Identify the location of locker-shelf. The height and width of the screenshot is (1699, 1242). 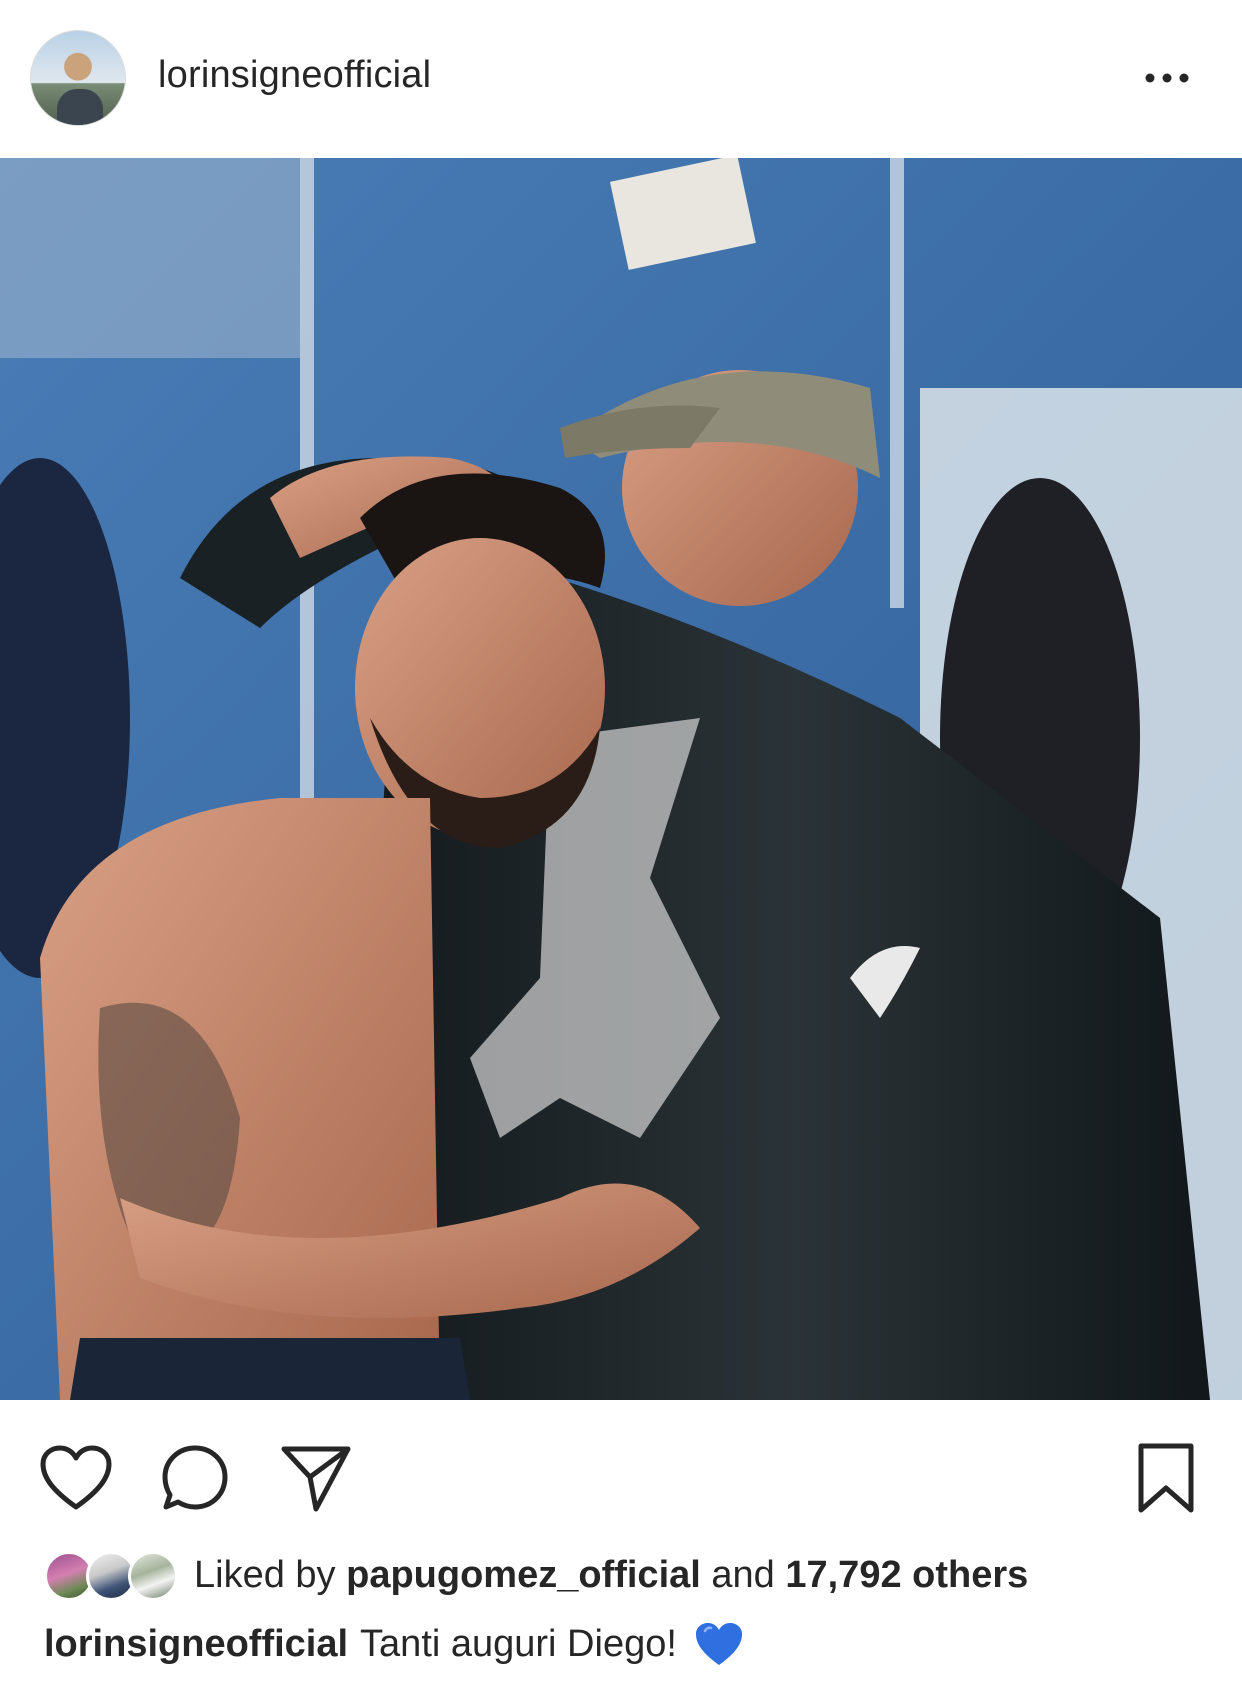
(150, 258).